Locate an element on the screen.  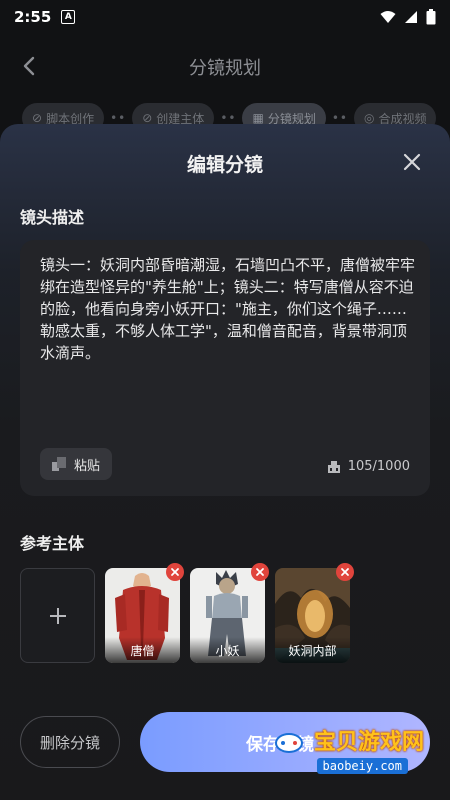
watermark-logo: 宝贝游戏网 baobeiy.com is located at coordinates (349, 752).